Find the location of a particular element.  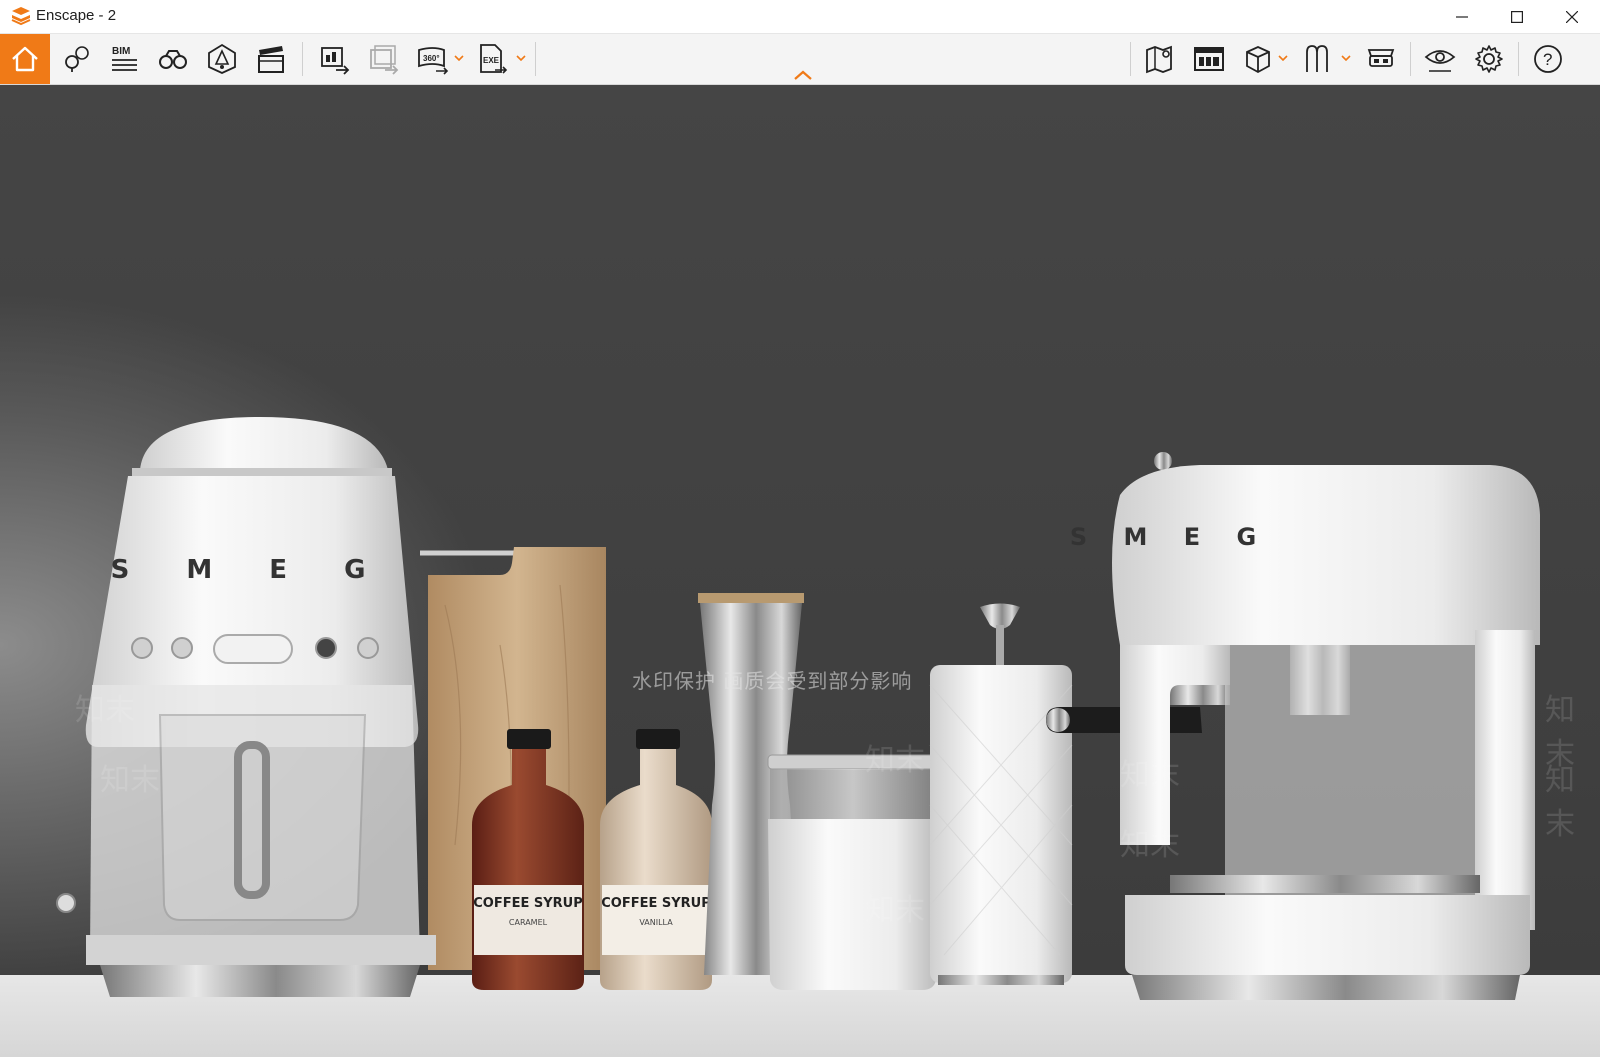

minimize-button is located at coordinates (1462, 16).